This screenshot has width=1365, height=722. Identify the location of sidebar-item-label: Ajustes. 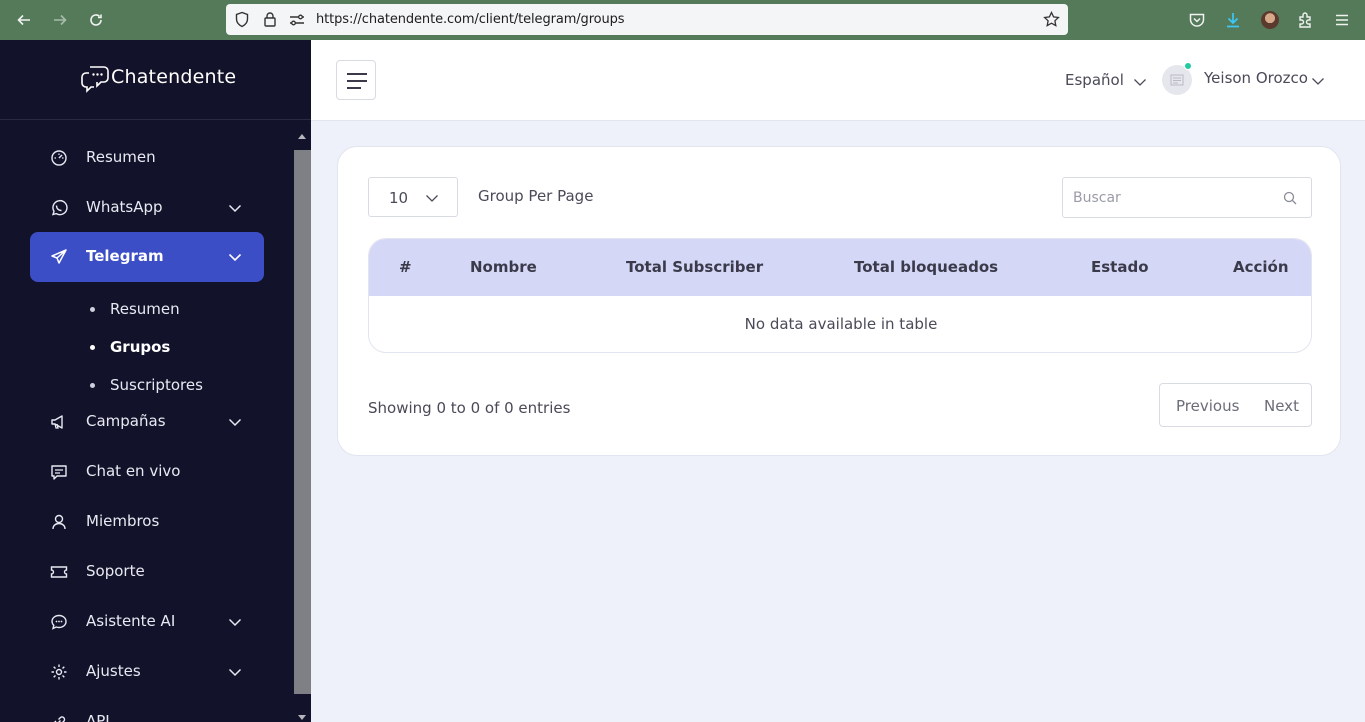
(113, 671).